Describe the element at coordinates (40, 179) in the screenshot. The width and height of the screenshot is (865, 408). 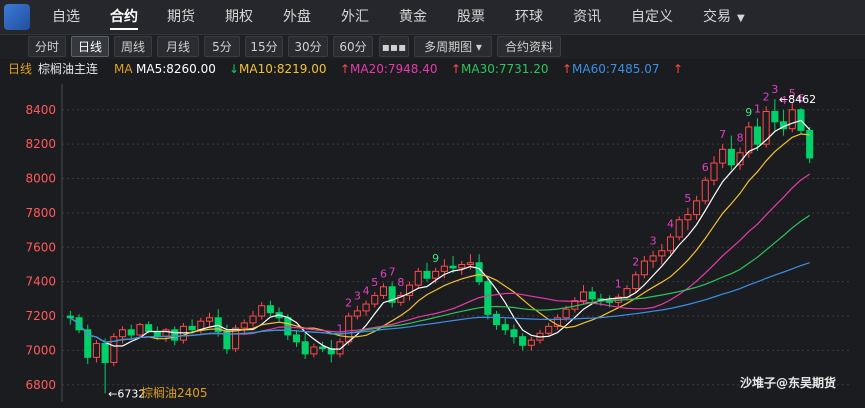
I see `y-axis-tick-label: 8000` at that location.